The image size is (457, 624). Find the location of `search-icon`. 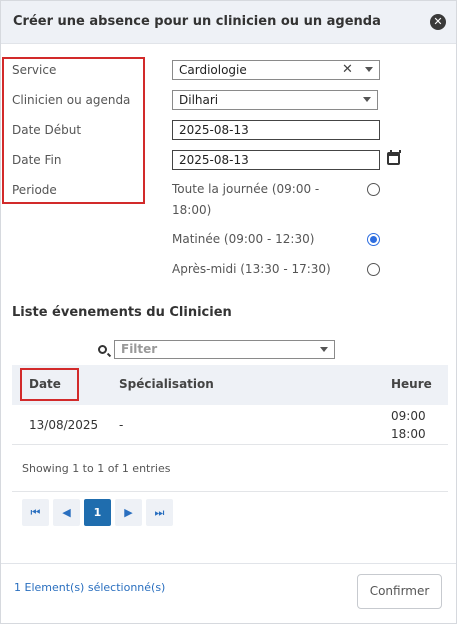

search-icon is located at coordinates (102, 349).